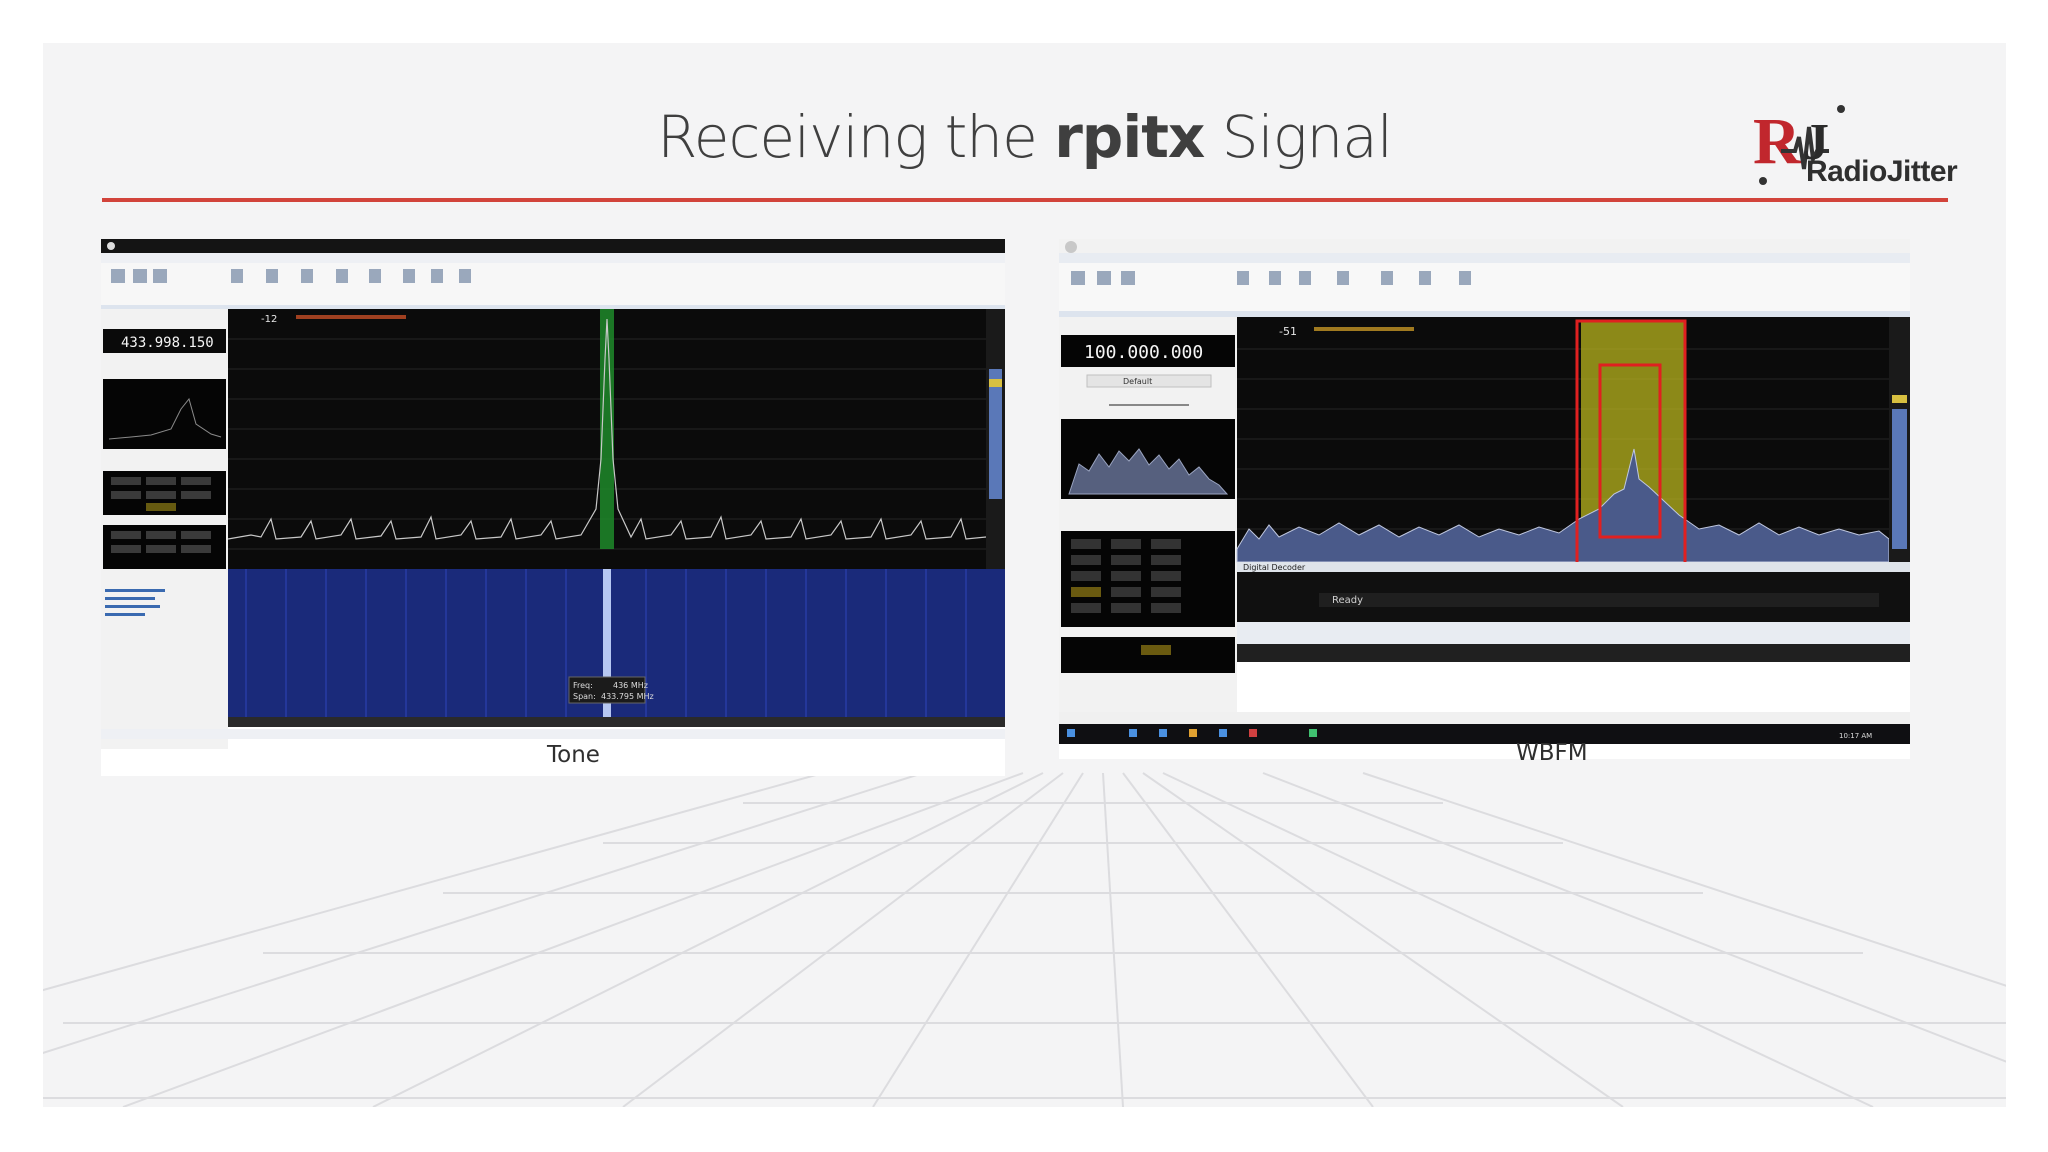 The image size is (2048, 1152). I want to click on status-ready: Ready, so click(1347, 600).